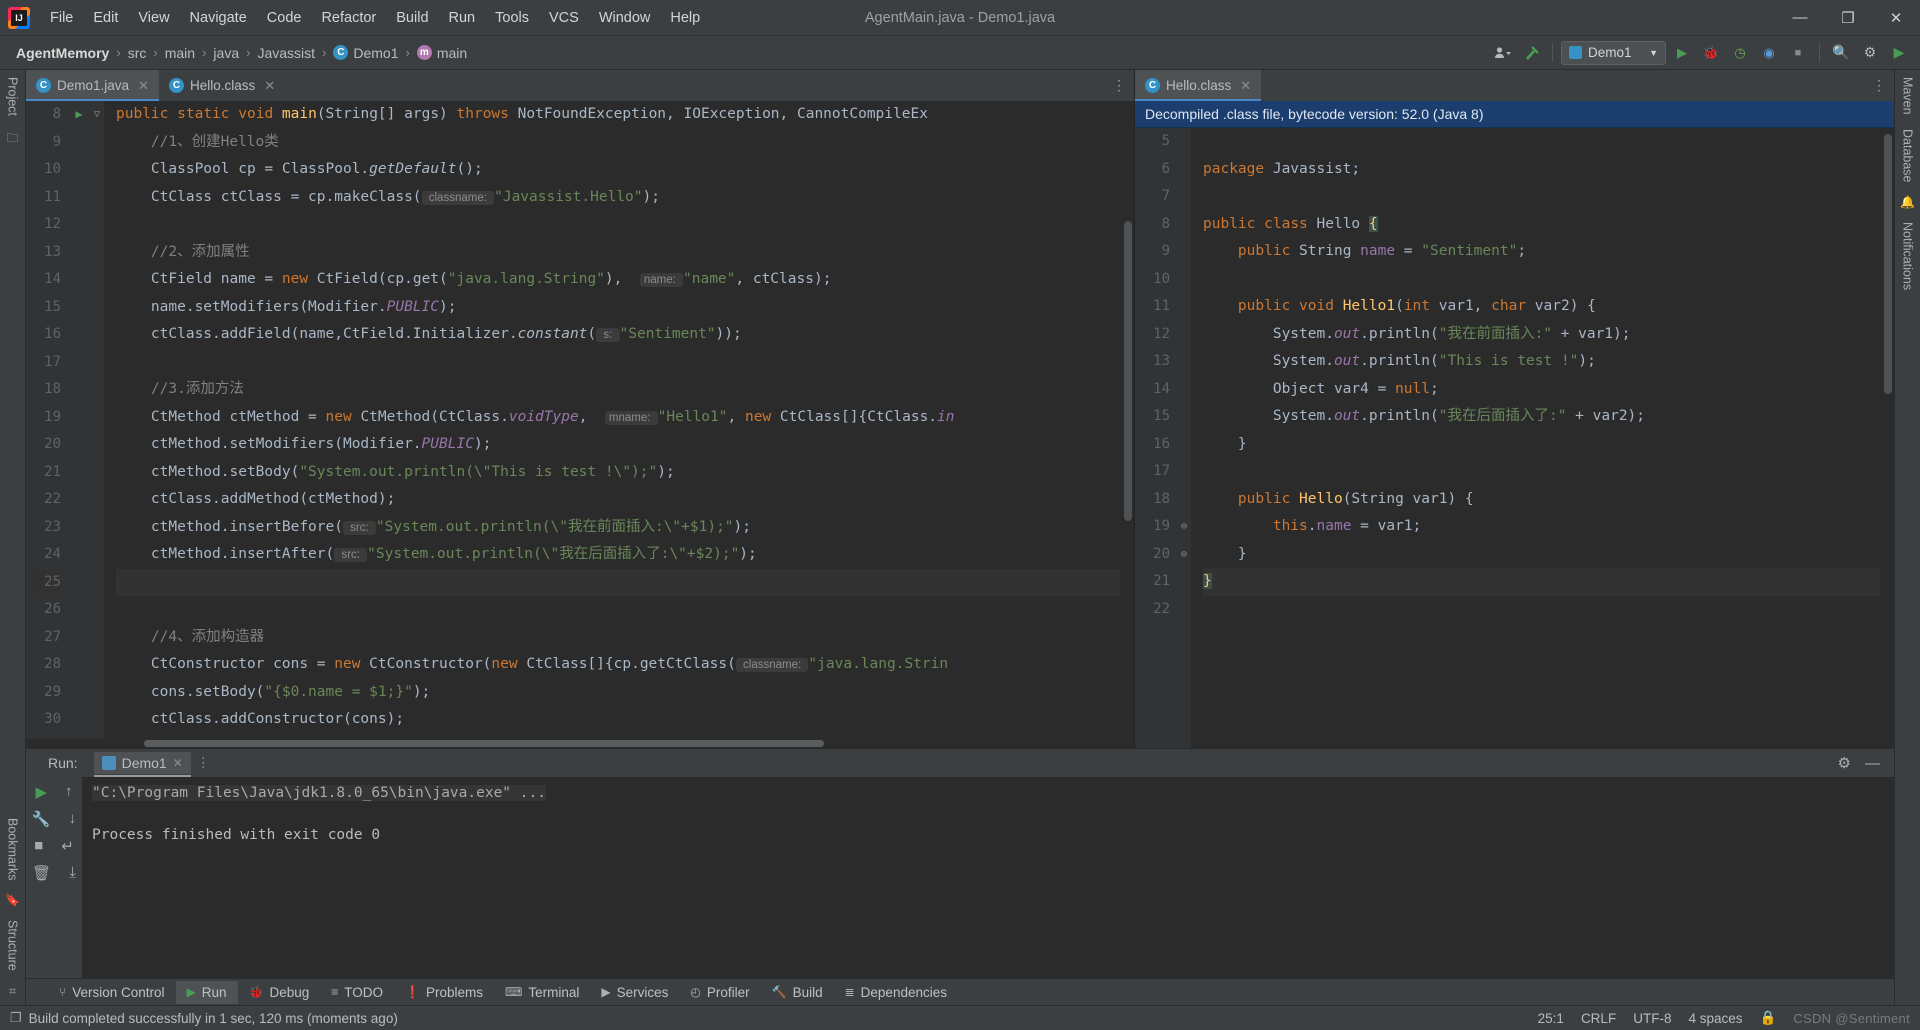 The image size is (1920, 1030). I want to click on tool-todo: ≡ TODO, so click(357, 992).